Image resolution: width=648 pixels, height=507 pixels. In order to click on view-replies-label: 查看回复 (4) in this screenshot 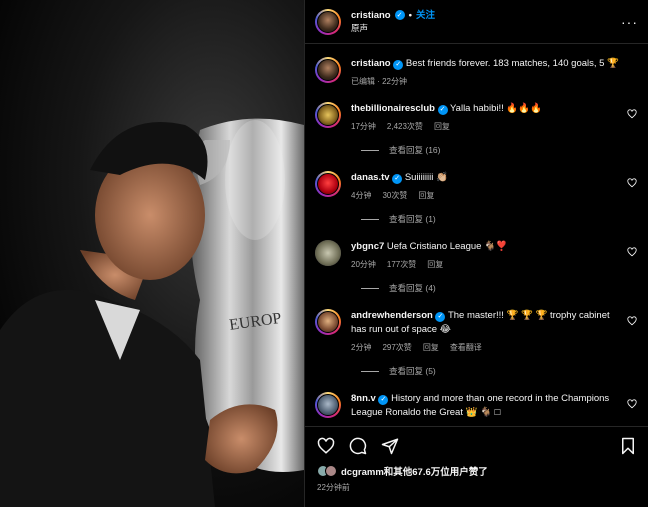, I will do `click(412, 288)`.